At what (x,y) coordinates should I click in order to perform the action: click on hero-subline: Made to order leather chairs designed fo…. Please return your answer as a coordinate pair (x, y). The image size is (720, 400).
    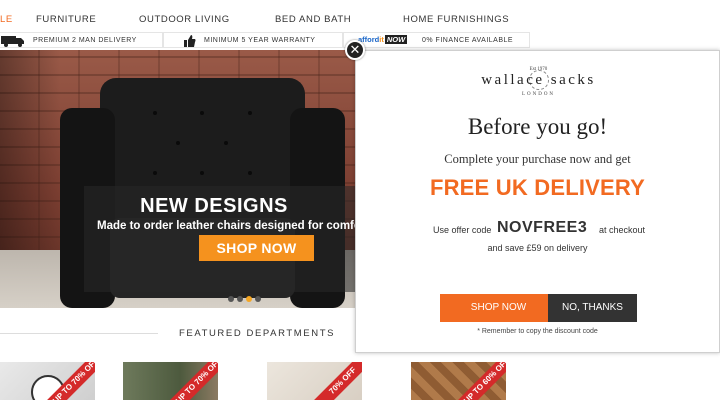
    Looking at the image, I should click on (226, 226).